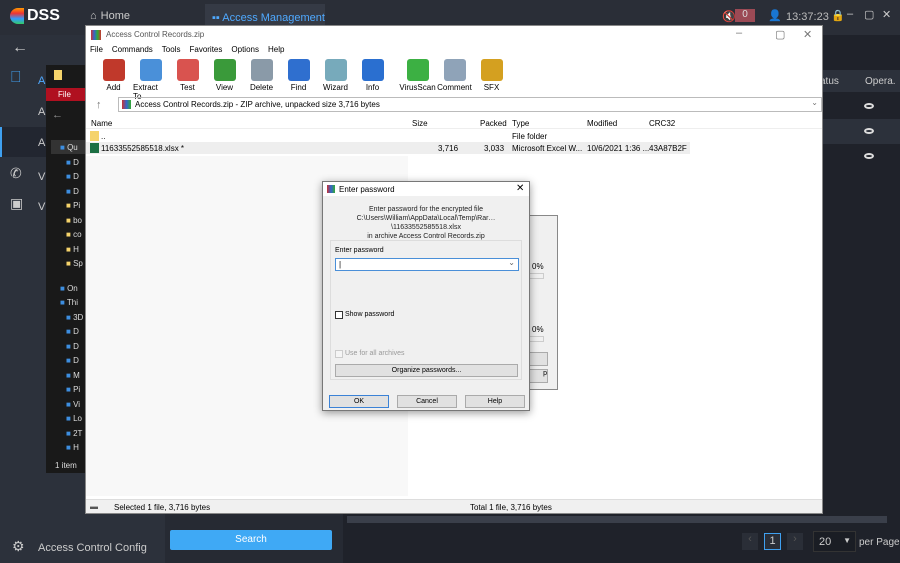 This screenshot has height=563, width=900. What do you see at coordinates (41, 81) in the screenshot?
I see `sidebar-item-access: A` at bounding box center [41, 81].